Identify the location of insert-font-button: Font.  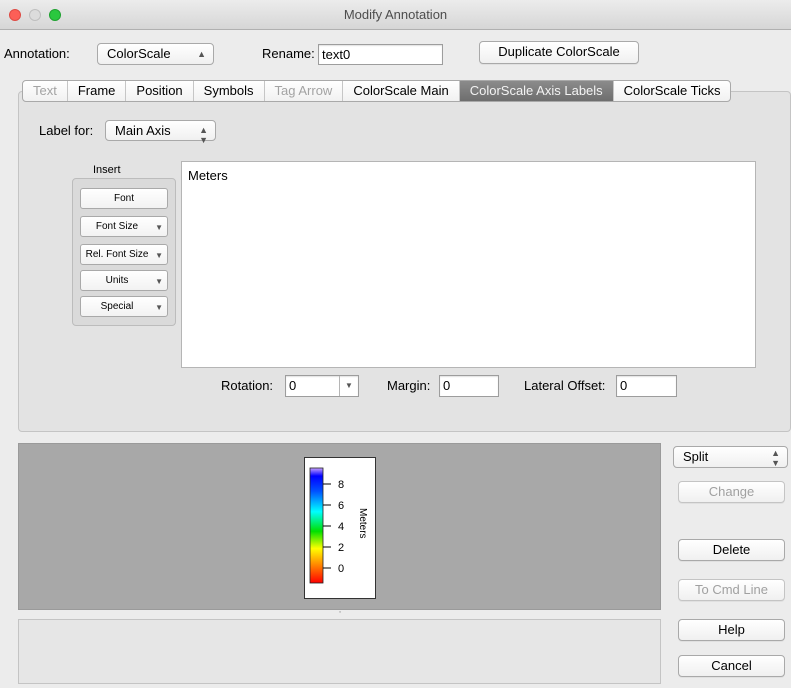
(124, 198).